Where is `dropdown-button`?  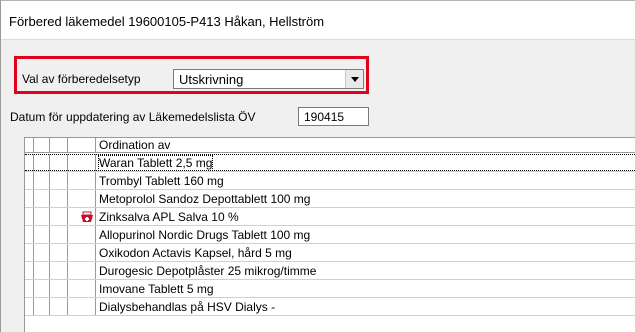 dropdown-button is located at coordinates (354, 79).